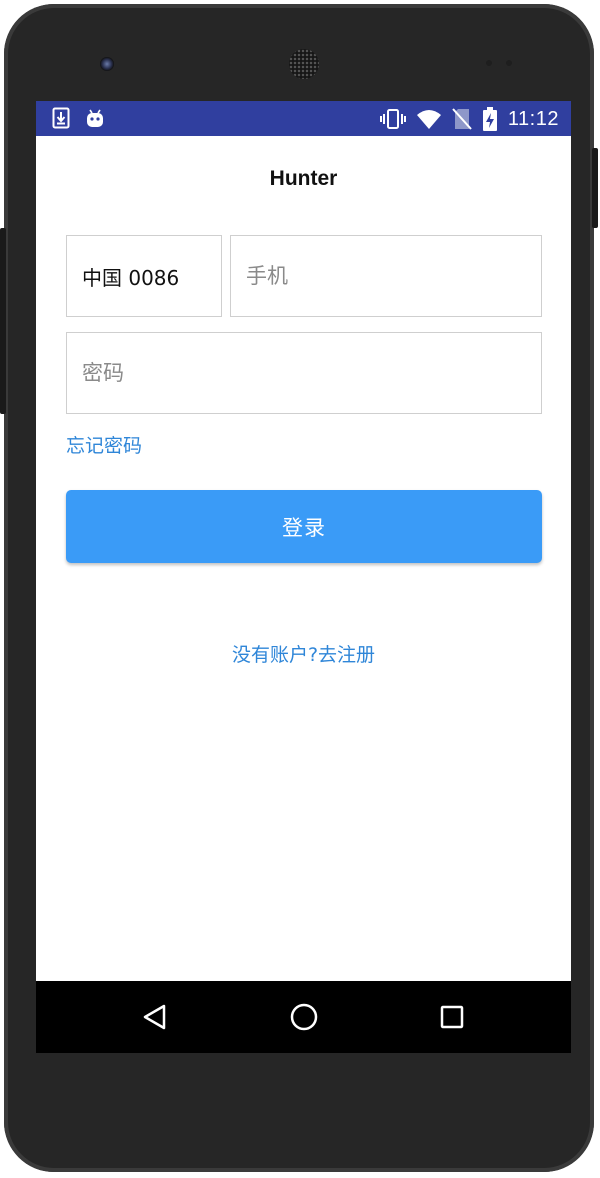 This screenshot has height=1178, width=600. What do you see at coordinates (311, 373) in the screenshot?
I see `password-input` at bounding box center [311, 373].